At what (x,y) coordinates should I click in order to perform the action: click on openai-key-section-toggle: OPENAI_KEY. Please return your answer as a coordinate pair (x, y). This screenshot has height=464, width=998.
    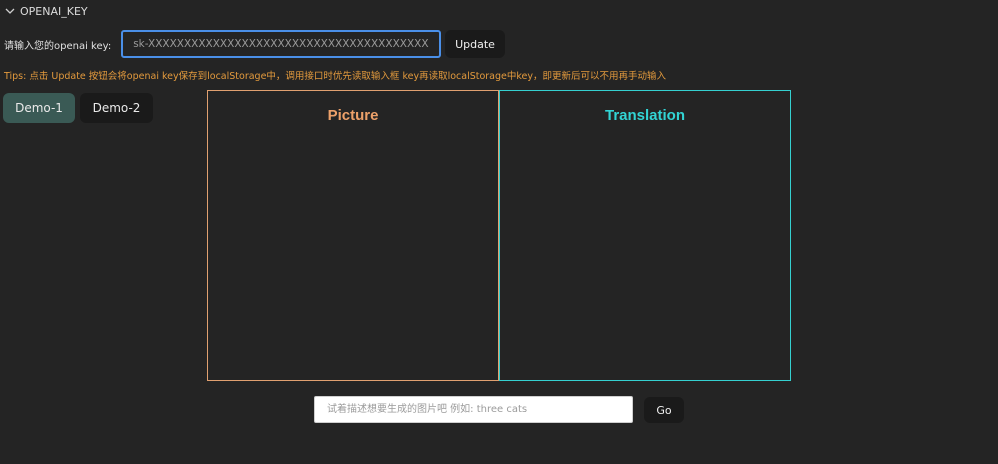
    Looking at the image, I should click on (46, 11).